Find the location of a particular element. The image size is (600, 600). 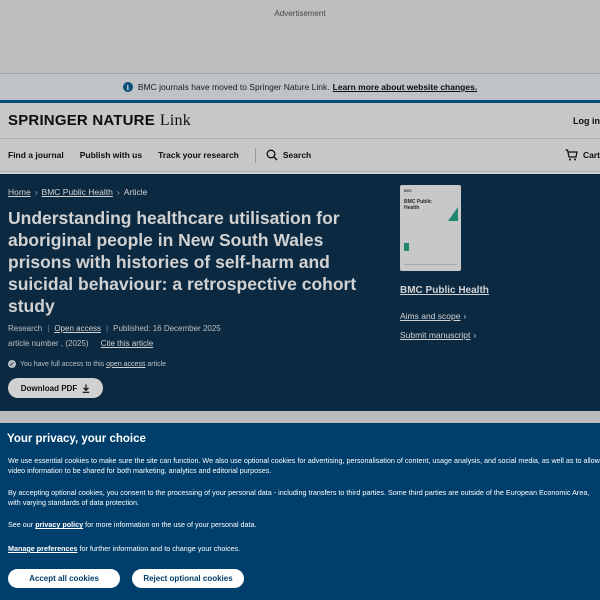

privacy-prefix: See our is located at coordinates (21, 524).